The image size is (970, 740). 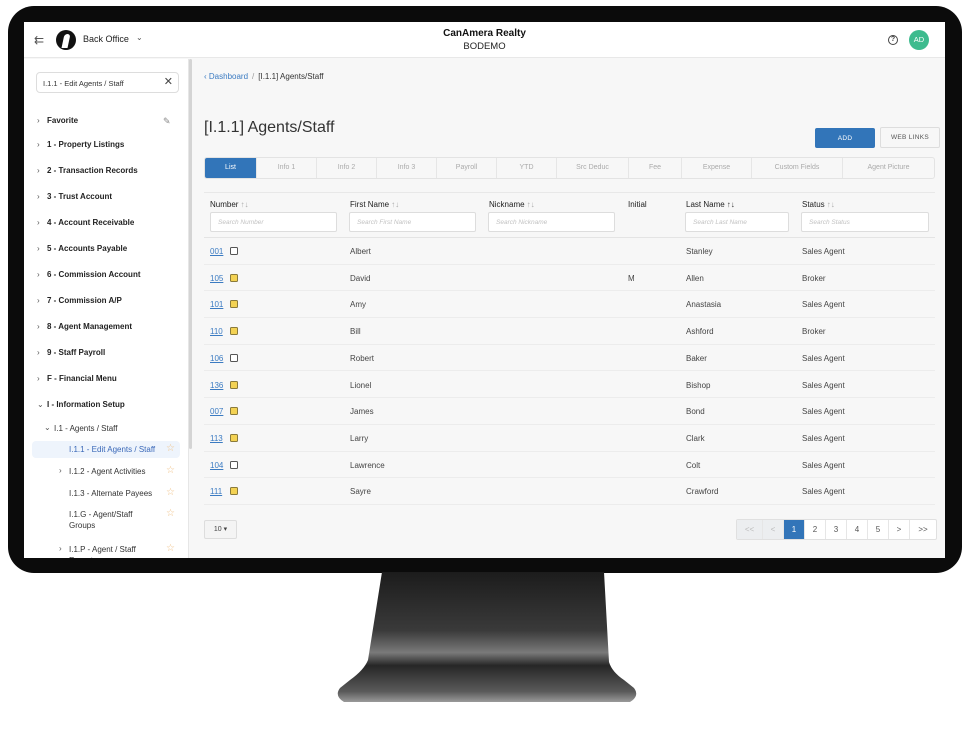 What do you see at coordinates (845, 138) in the screenshot?
I see `add-button: ADD` at bounding box center [845, 138].